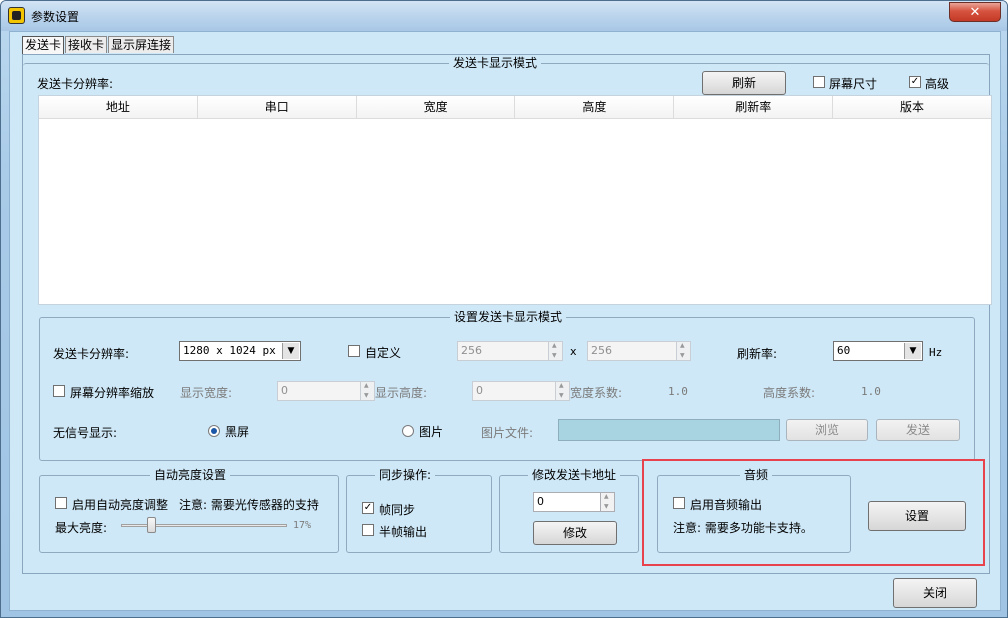 Image resolution: width=1008 pixels, height=618 pixels. I want to click on list-header: 地址 串口 宽度 高度 刷新率 版本, so click(515, 107).